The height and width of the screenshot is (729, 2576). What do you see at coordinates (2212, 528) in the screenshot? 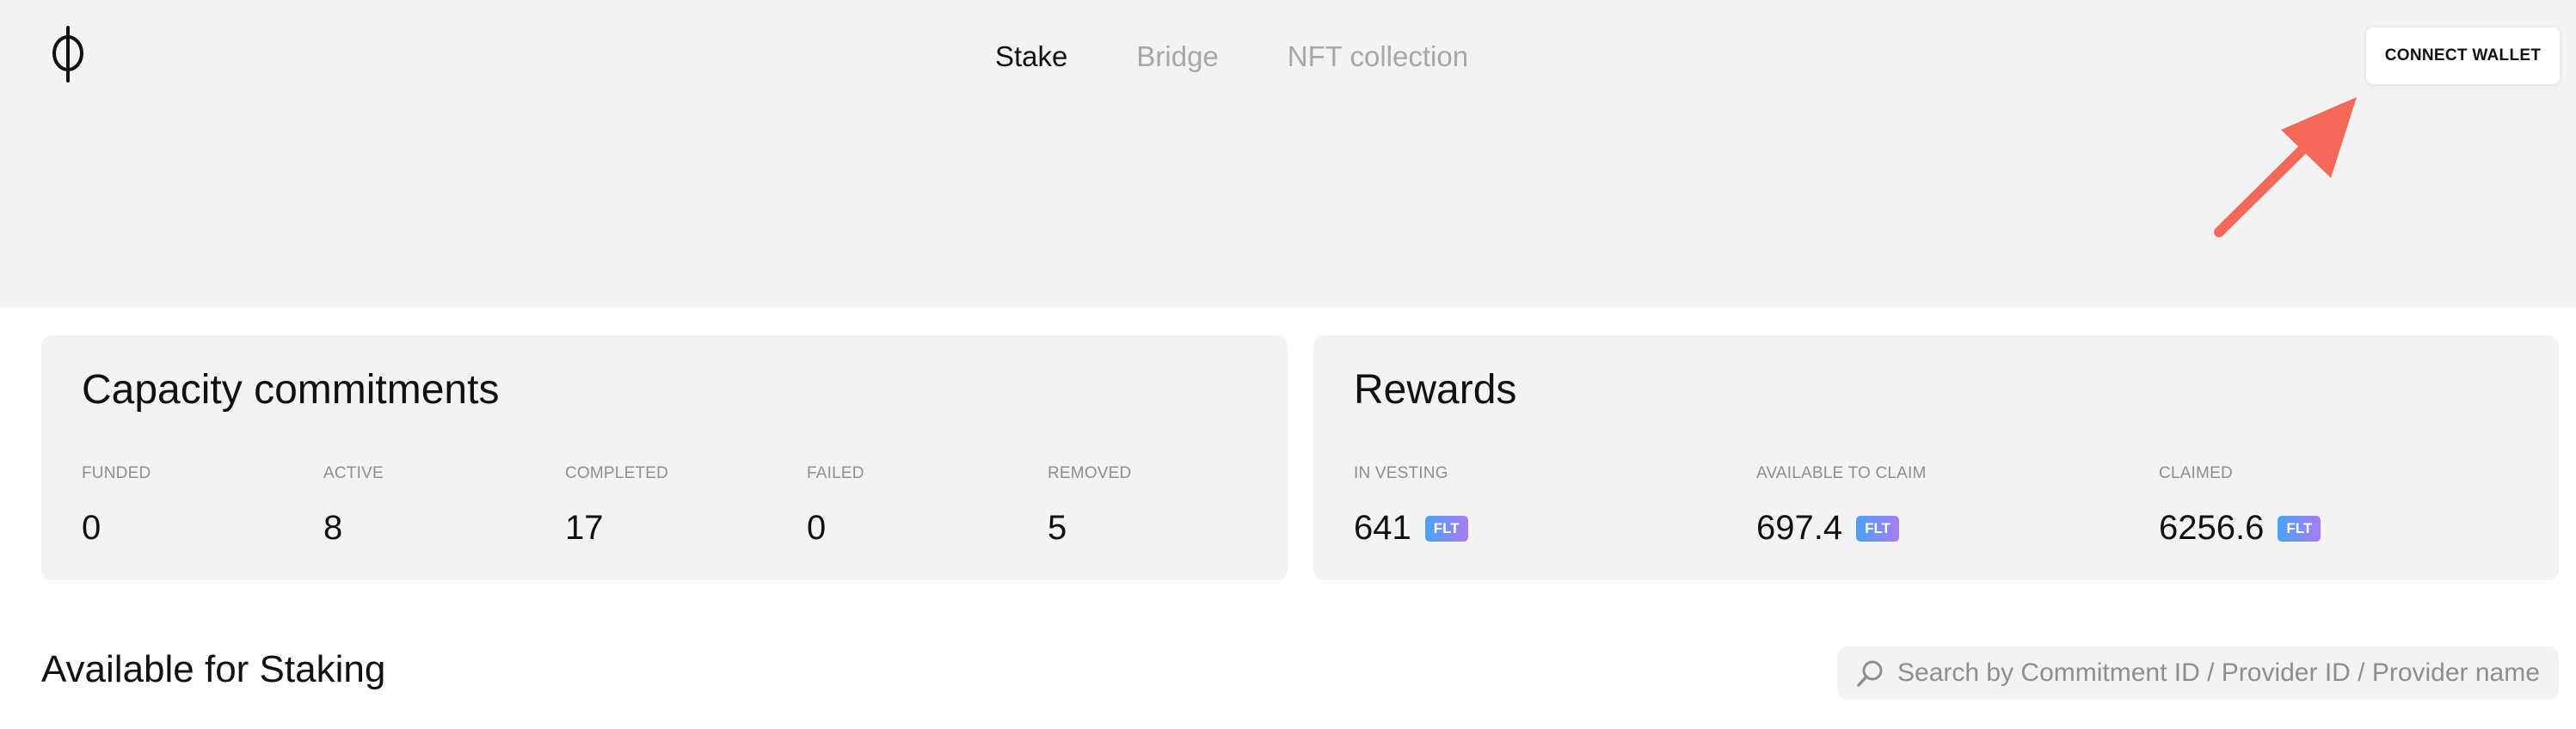
I see `stat-number: 6256.6` at bounding box center [2212, 528].